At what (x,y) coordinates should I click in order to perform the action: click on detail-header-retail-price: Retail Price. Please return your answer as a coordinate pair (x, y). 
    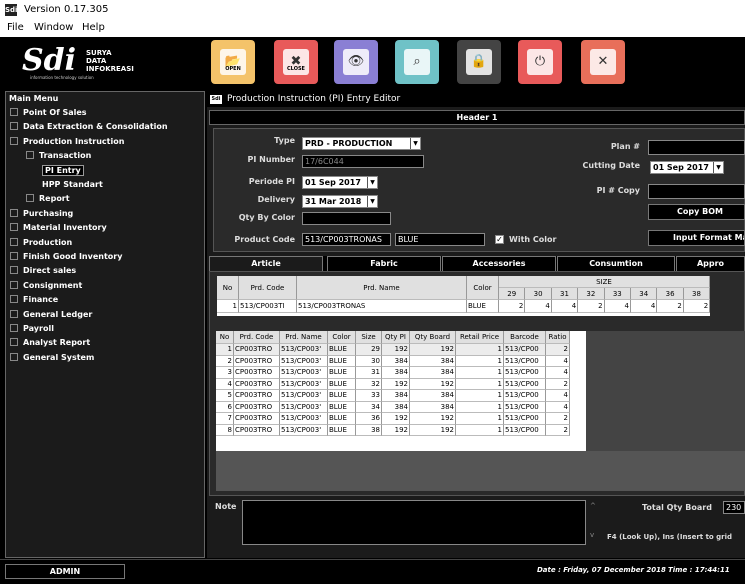
    Looking at the image, I should click on (480, 337).